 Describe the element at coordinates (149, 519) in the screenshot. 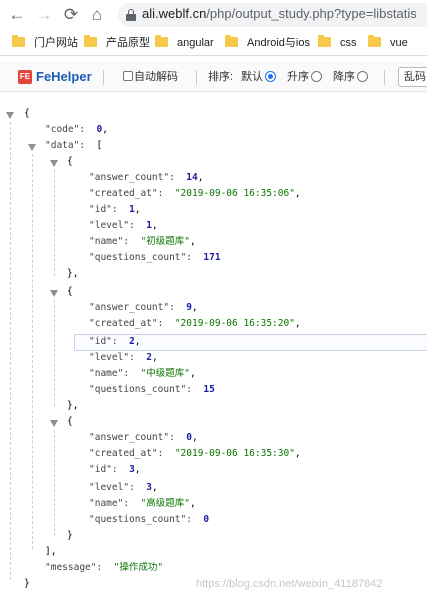

I see `json-row: "questions_count": 0` at that location.